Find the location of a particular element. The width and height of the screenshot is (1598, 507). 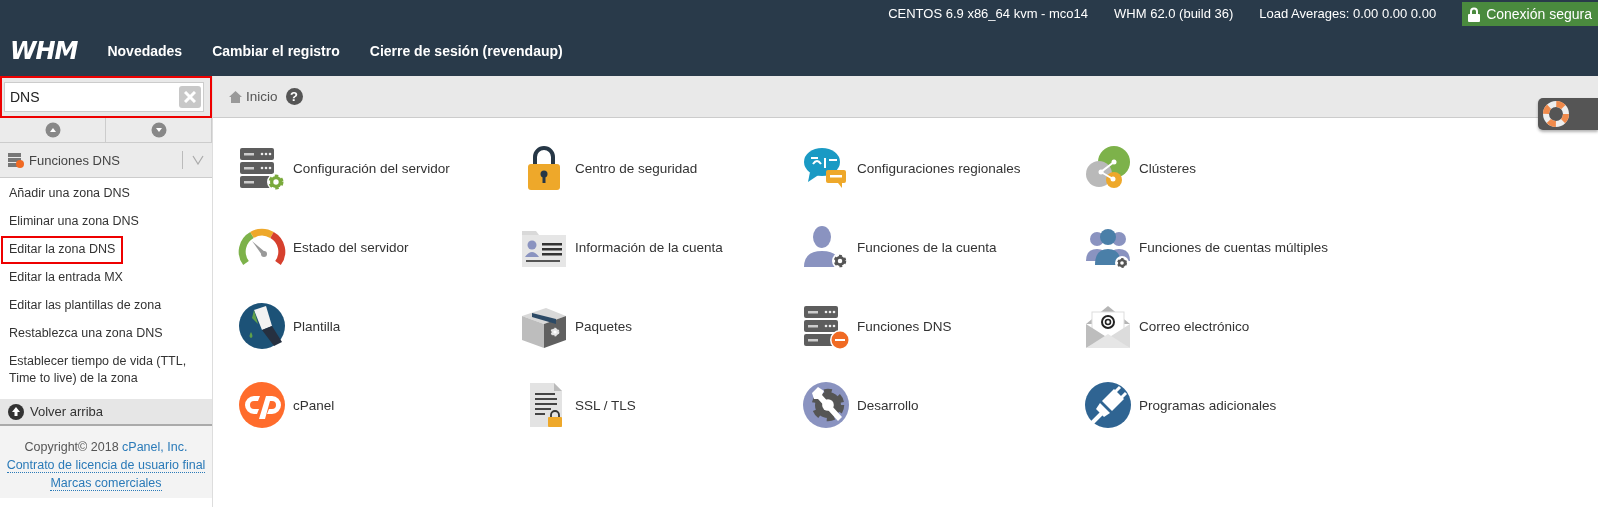

company-link: cPanel, Inc. is located at coordinates (155, 447).